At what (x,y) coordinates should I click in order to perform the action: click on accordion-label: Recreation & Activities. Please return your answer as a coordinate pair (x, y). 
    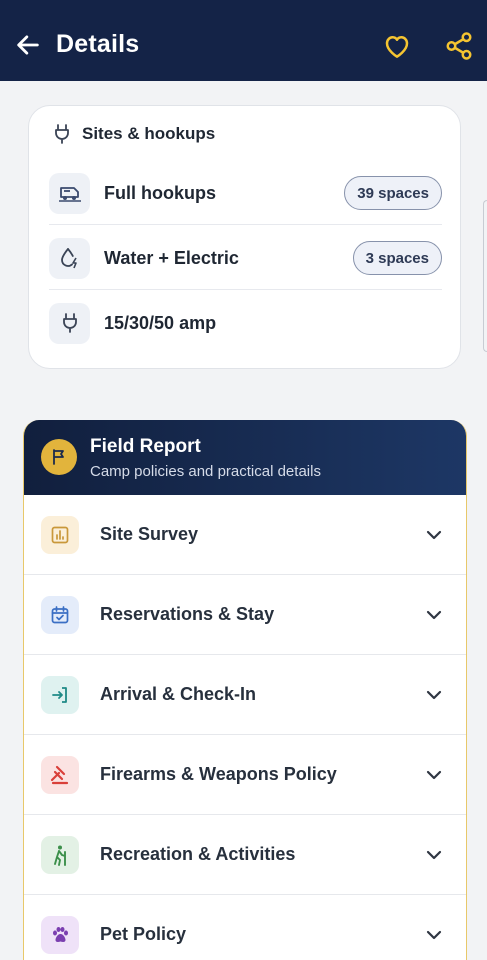
    Looking at the image, I should click on (198, 854).